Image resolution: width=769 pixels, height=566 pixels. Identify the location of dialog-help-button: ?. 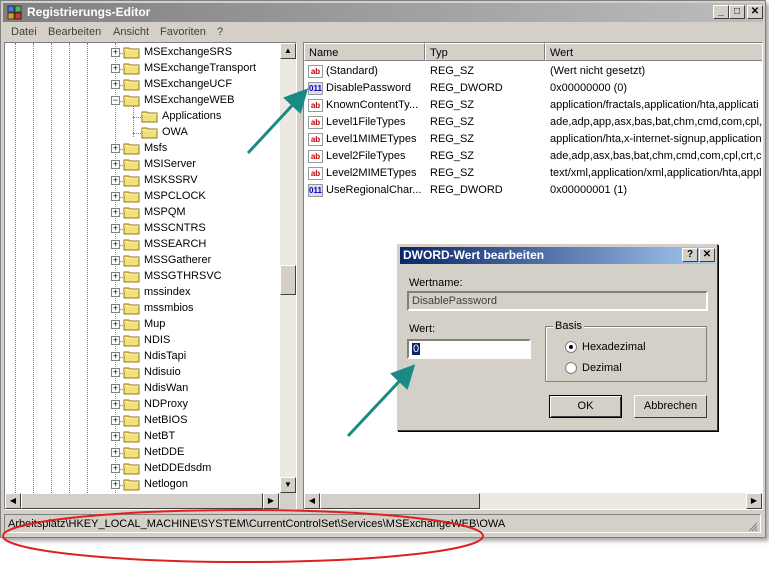
(690, 255).